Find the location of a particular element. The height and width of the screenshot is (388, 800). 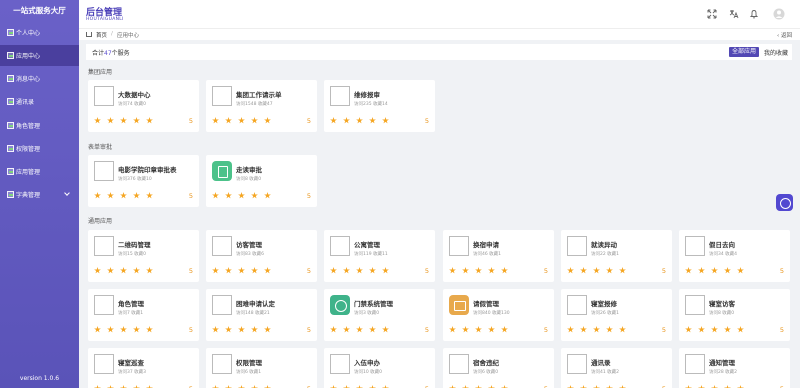

app-card: 就读异动 访问22 收藏1 5 is located at coordinates (616, 256).